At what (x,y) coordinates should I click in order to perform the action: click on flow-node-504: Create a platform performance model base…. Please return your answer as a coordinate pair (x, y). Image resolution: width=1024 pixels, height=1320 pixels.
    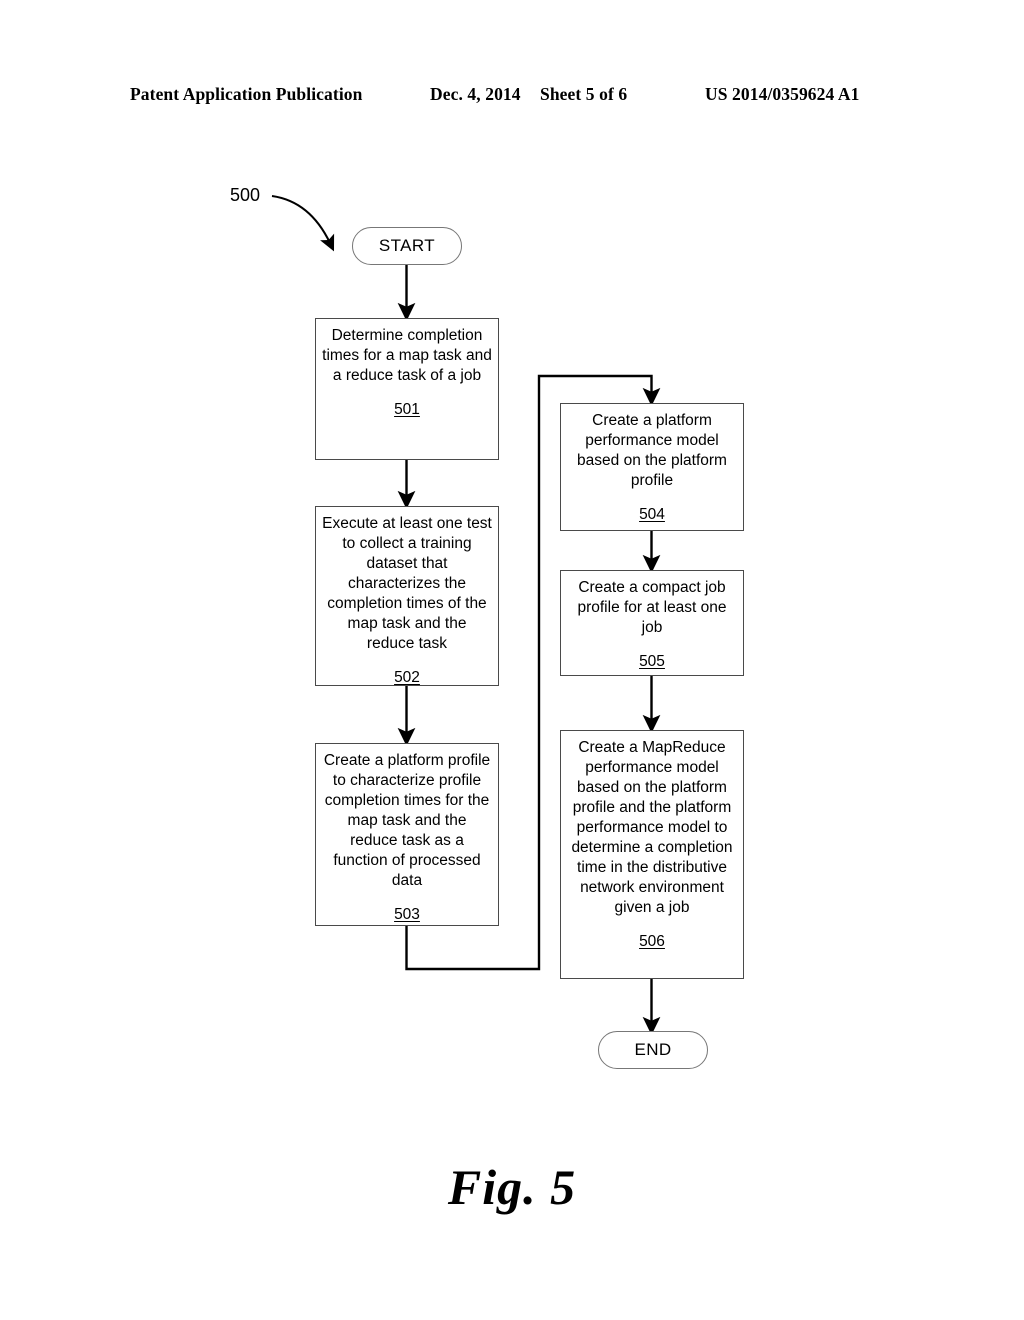
    Looking at the image, I should click on (652, 467).